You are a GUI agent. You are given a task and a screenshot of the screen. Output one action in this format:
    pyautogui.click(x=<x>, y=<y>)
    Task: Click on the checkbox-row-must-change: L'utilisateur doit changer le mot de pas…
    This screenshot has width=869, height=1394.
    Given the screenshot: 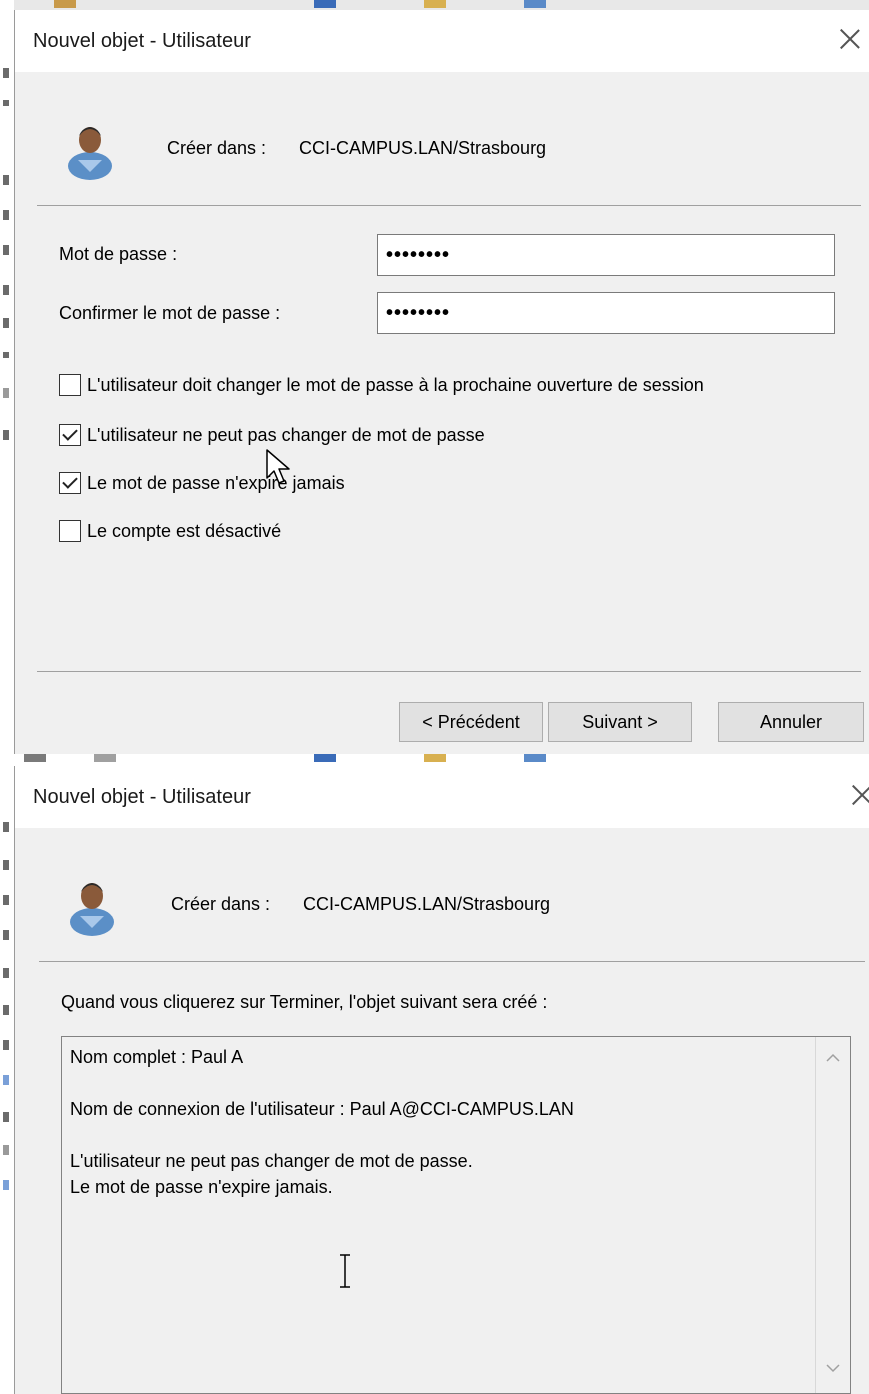 What is the action you would take?
    pyautogui.click(x=381, y=385)
    